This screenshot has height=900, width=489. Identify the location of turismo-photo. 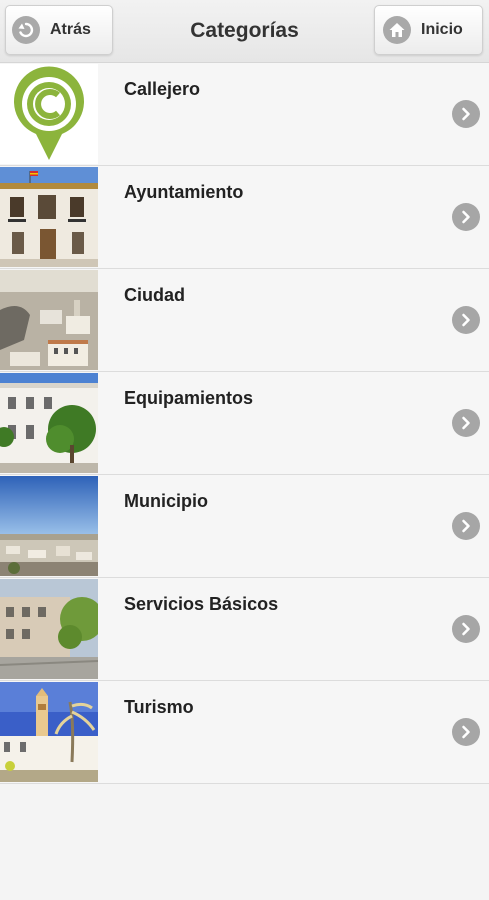
(49, 732).